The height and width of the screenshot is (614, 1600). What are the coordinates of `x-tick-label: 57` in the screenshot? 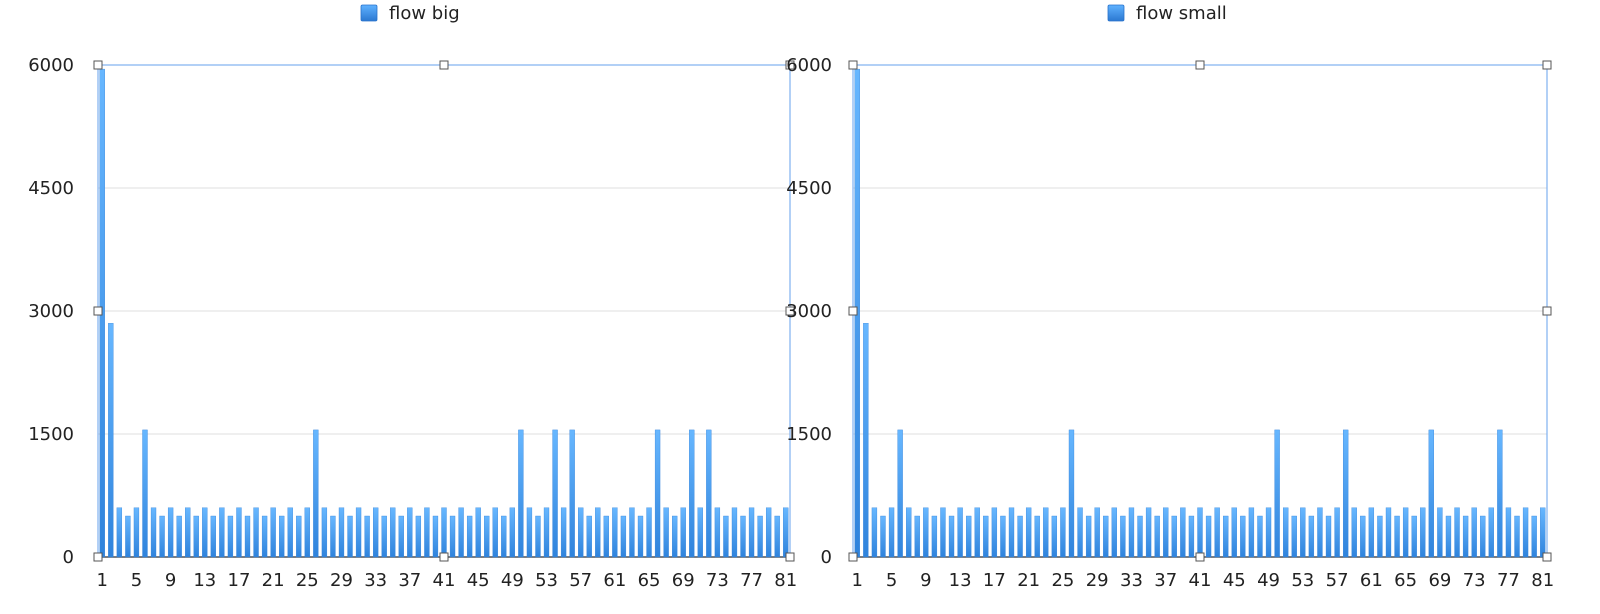 It's located at (1337, 580).